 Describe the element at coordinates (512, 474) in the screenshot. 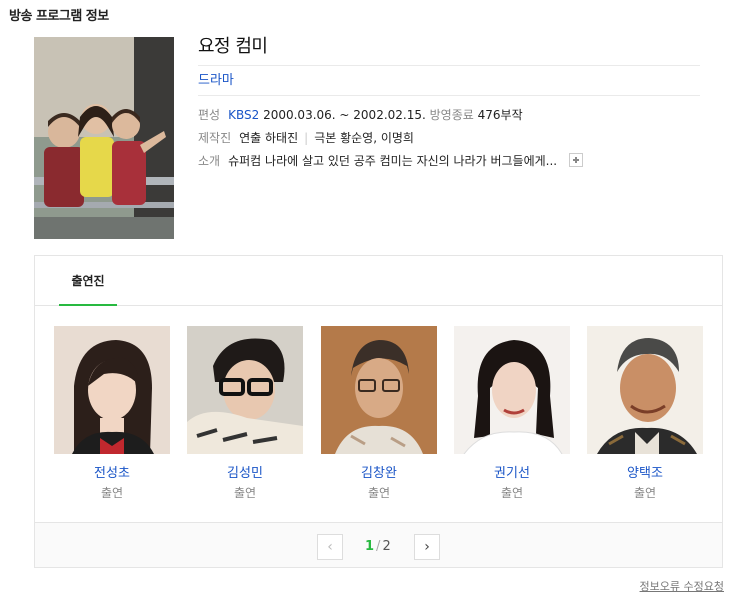

I see `cast-name: 권기선` at that location.